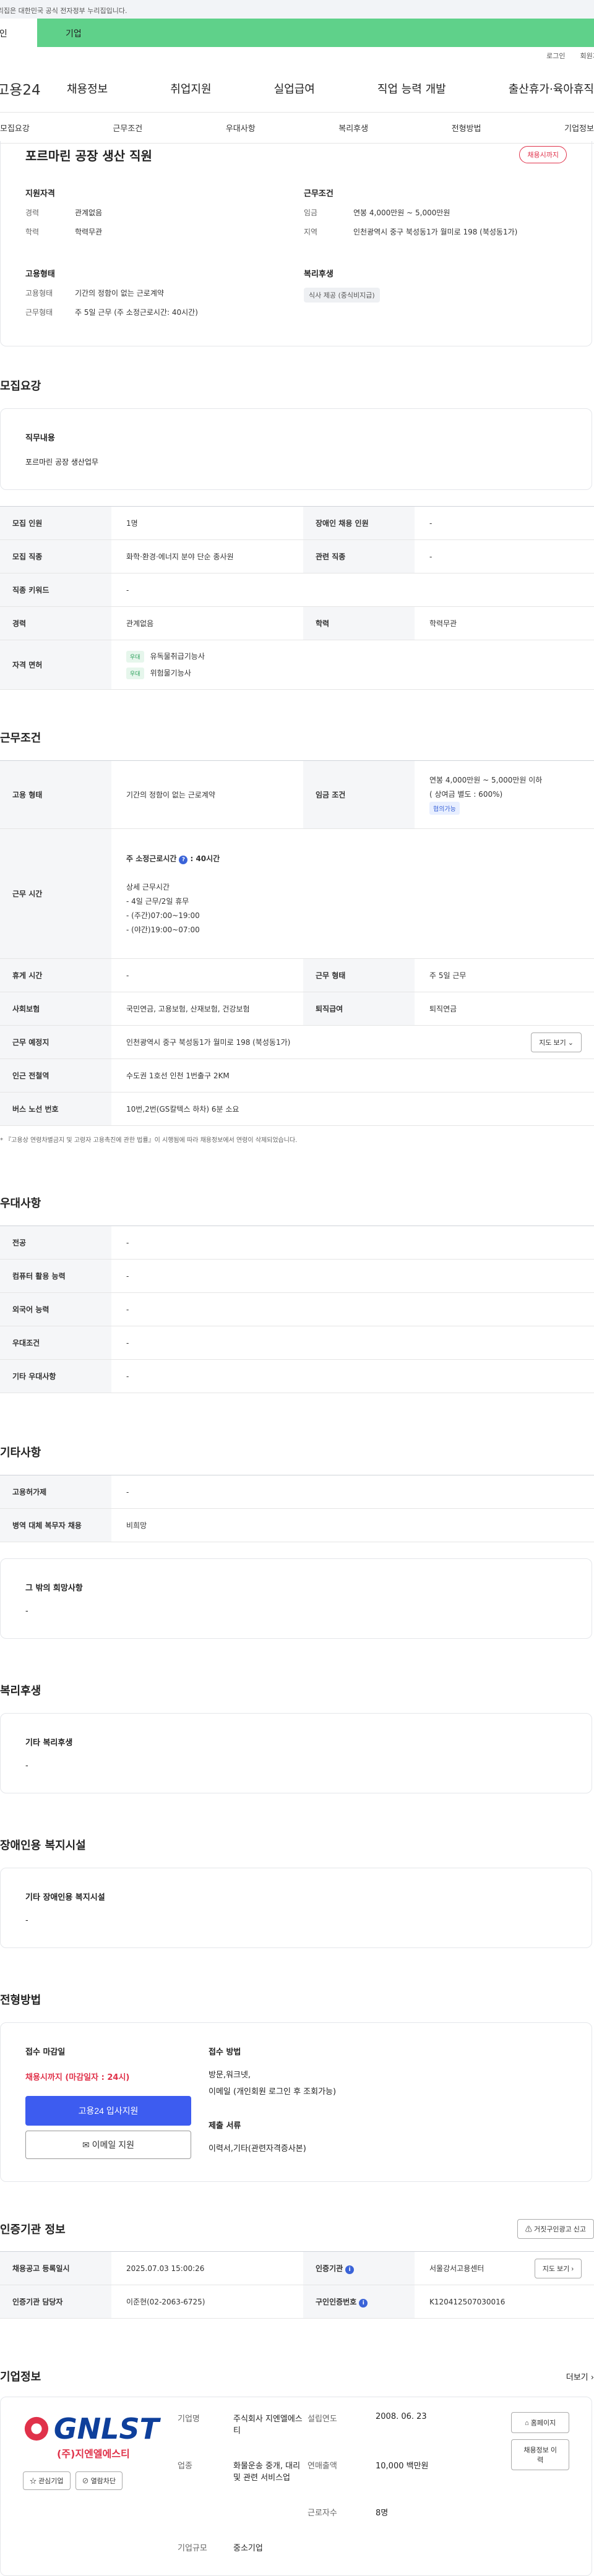  I want to click on table-row: 모집 인원 1명 장애인 채용 인원 -, so click(297, 523).